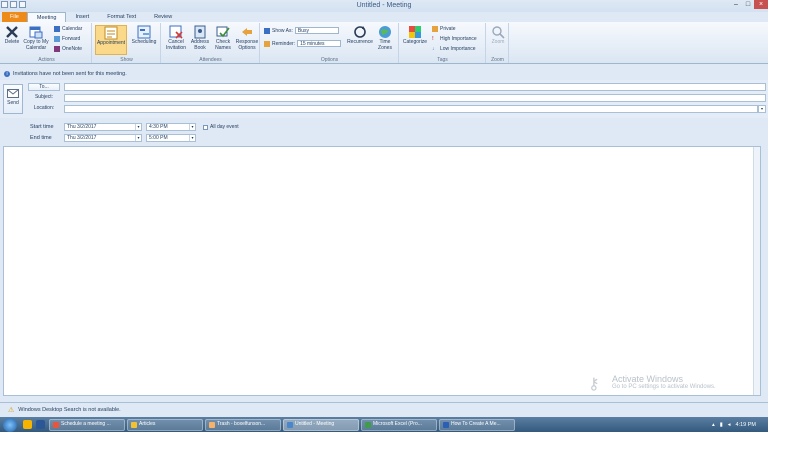  I want to click on tab-file: File, so click(14, 17).